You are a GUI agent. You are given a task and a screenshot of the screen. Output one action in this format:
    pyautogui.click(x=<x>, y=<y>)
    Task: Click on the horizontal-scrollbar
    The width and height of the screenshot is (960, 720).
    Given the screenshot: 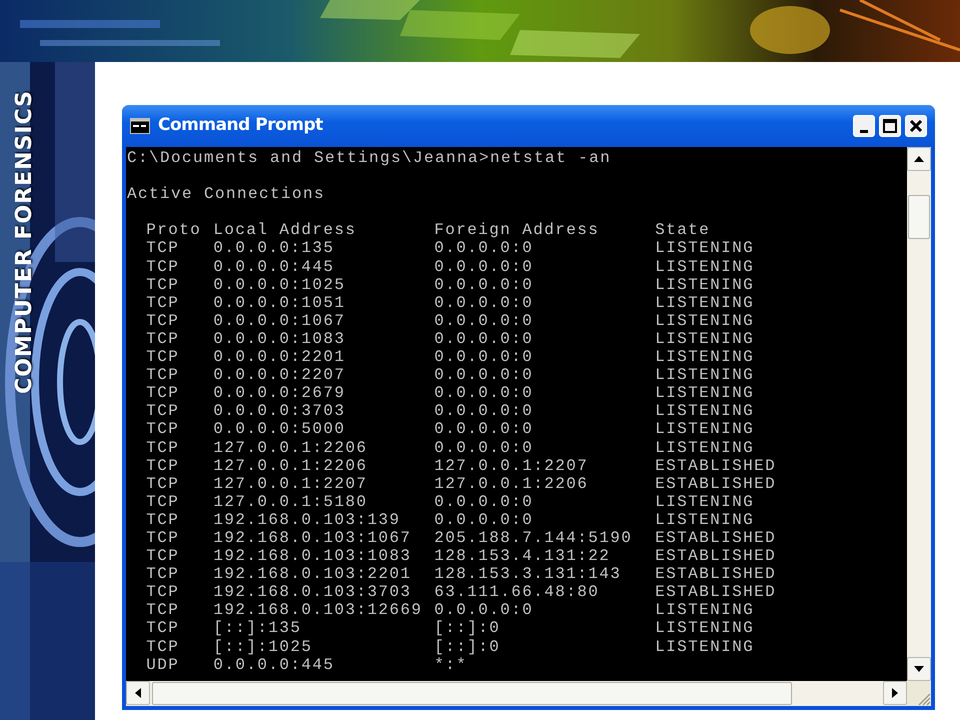 What is the action you would take?
    pyautogui.click(x=516, y=693)
    